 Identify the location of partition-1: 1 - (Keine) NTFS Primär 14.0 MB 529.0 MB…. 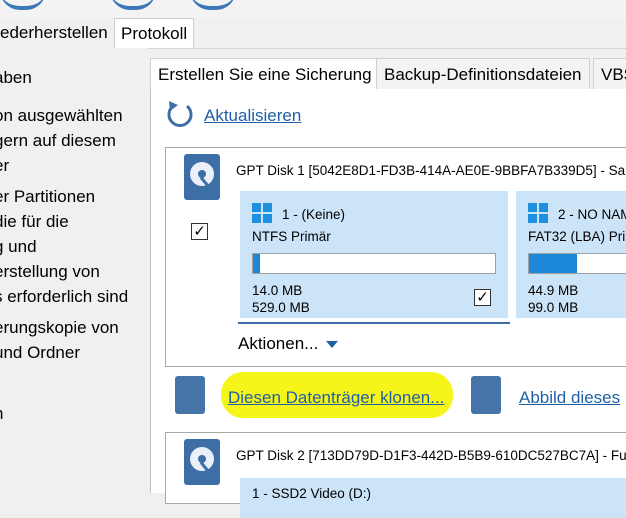
(374, 254).